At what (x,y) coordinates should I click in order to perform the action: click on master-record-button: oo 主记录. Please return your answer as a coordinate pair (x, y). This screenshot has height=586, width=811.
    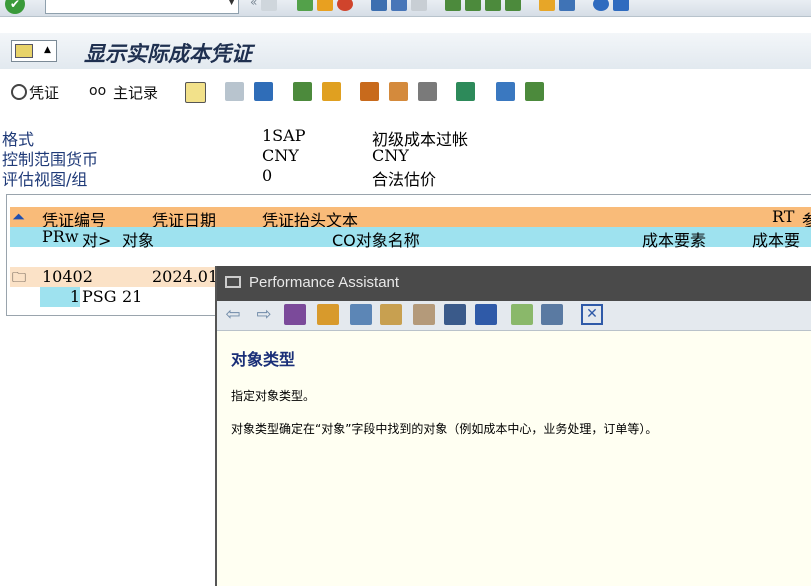
    Looking at the image, I should click on (123, 92).